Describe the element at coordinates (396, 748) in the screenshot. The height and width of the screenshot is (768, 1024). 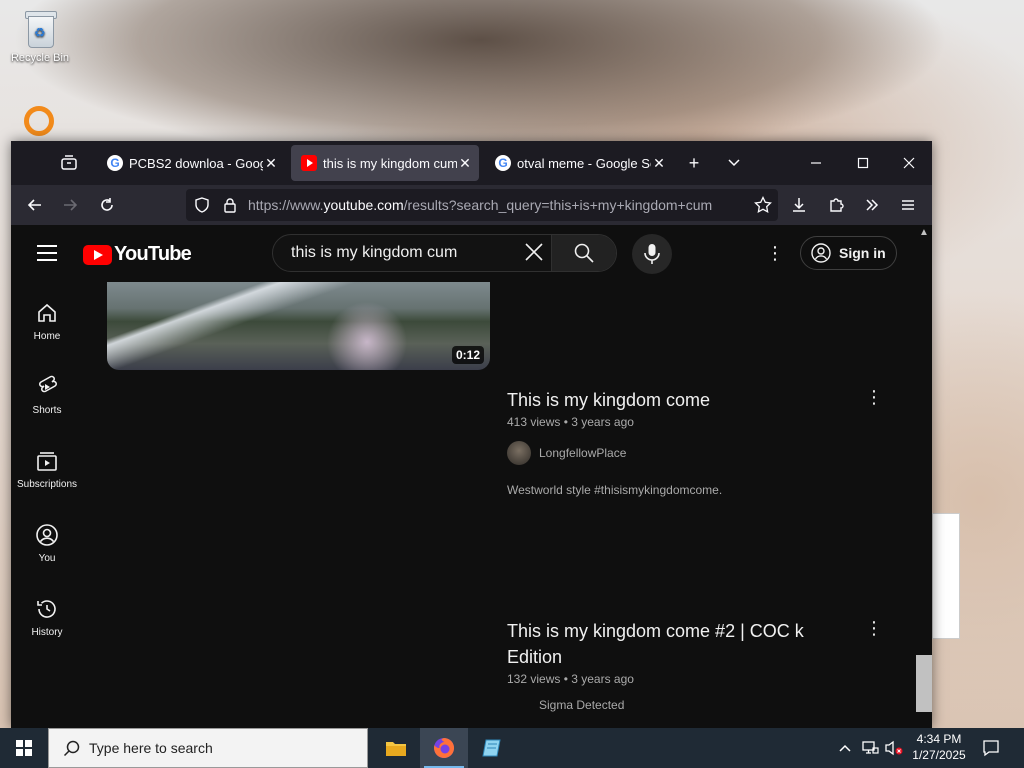
I see `file-explorer-button` at that location.